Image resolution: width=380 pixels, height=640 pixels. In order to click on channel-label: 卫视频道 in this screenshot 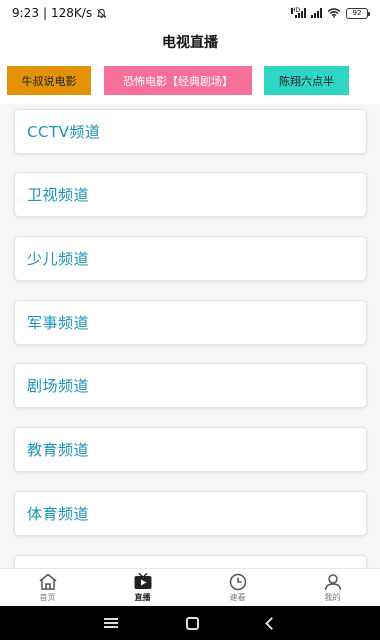, I will do `click(58, 195)`.